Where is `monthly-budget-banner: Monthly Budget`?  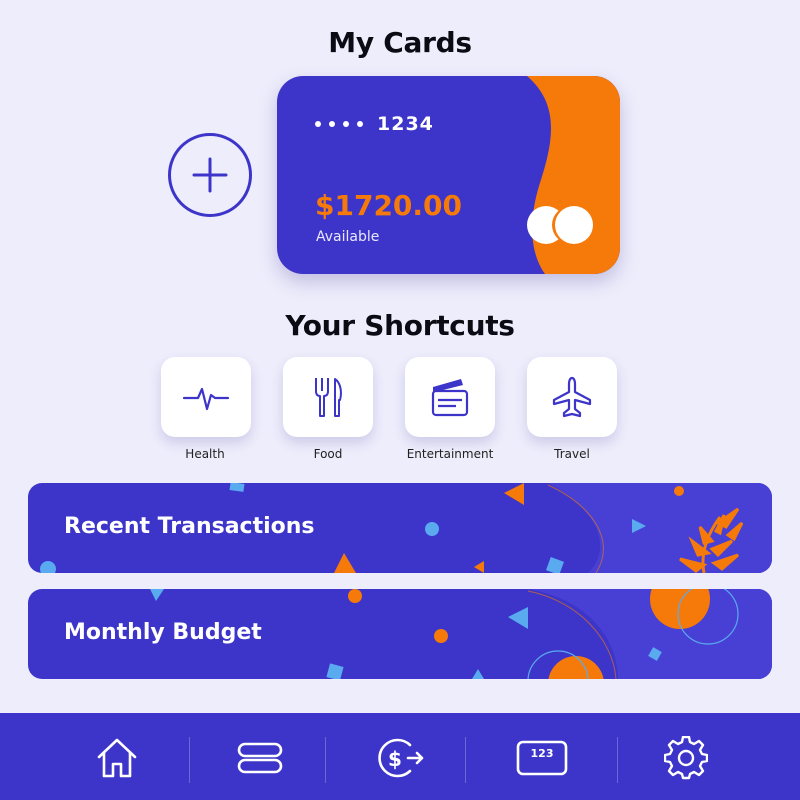
monthly-budget-banner: Monthly Budget is located at coordinates (400, 634).